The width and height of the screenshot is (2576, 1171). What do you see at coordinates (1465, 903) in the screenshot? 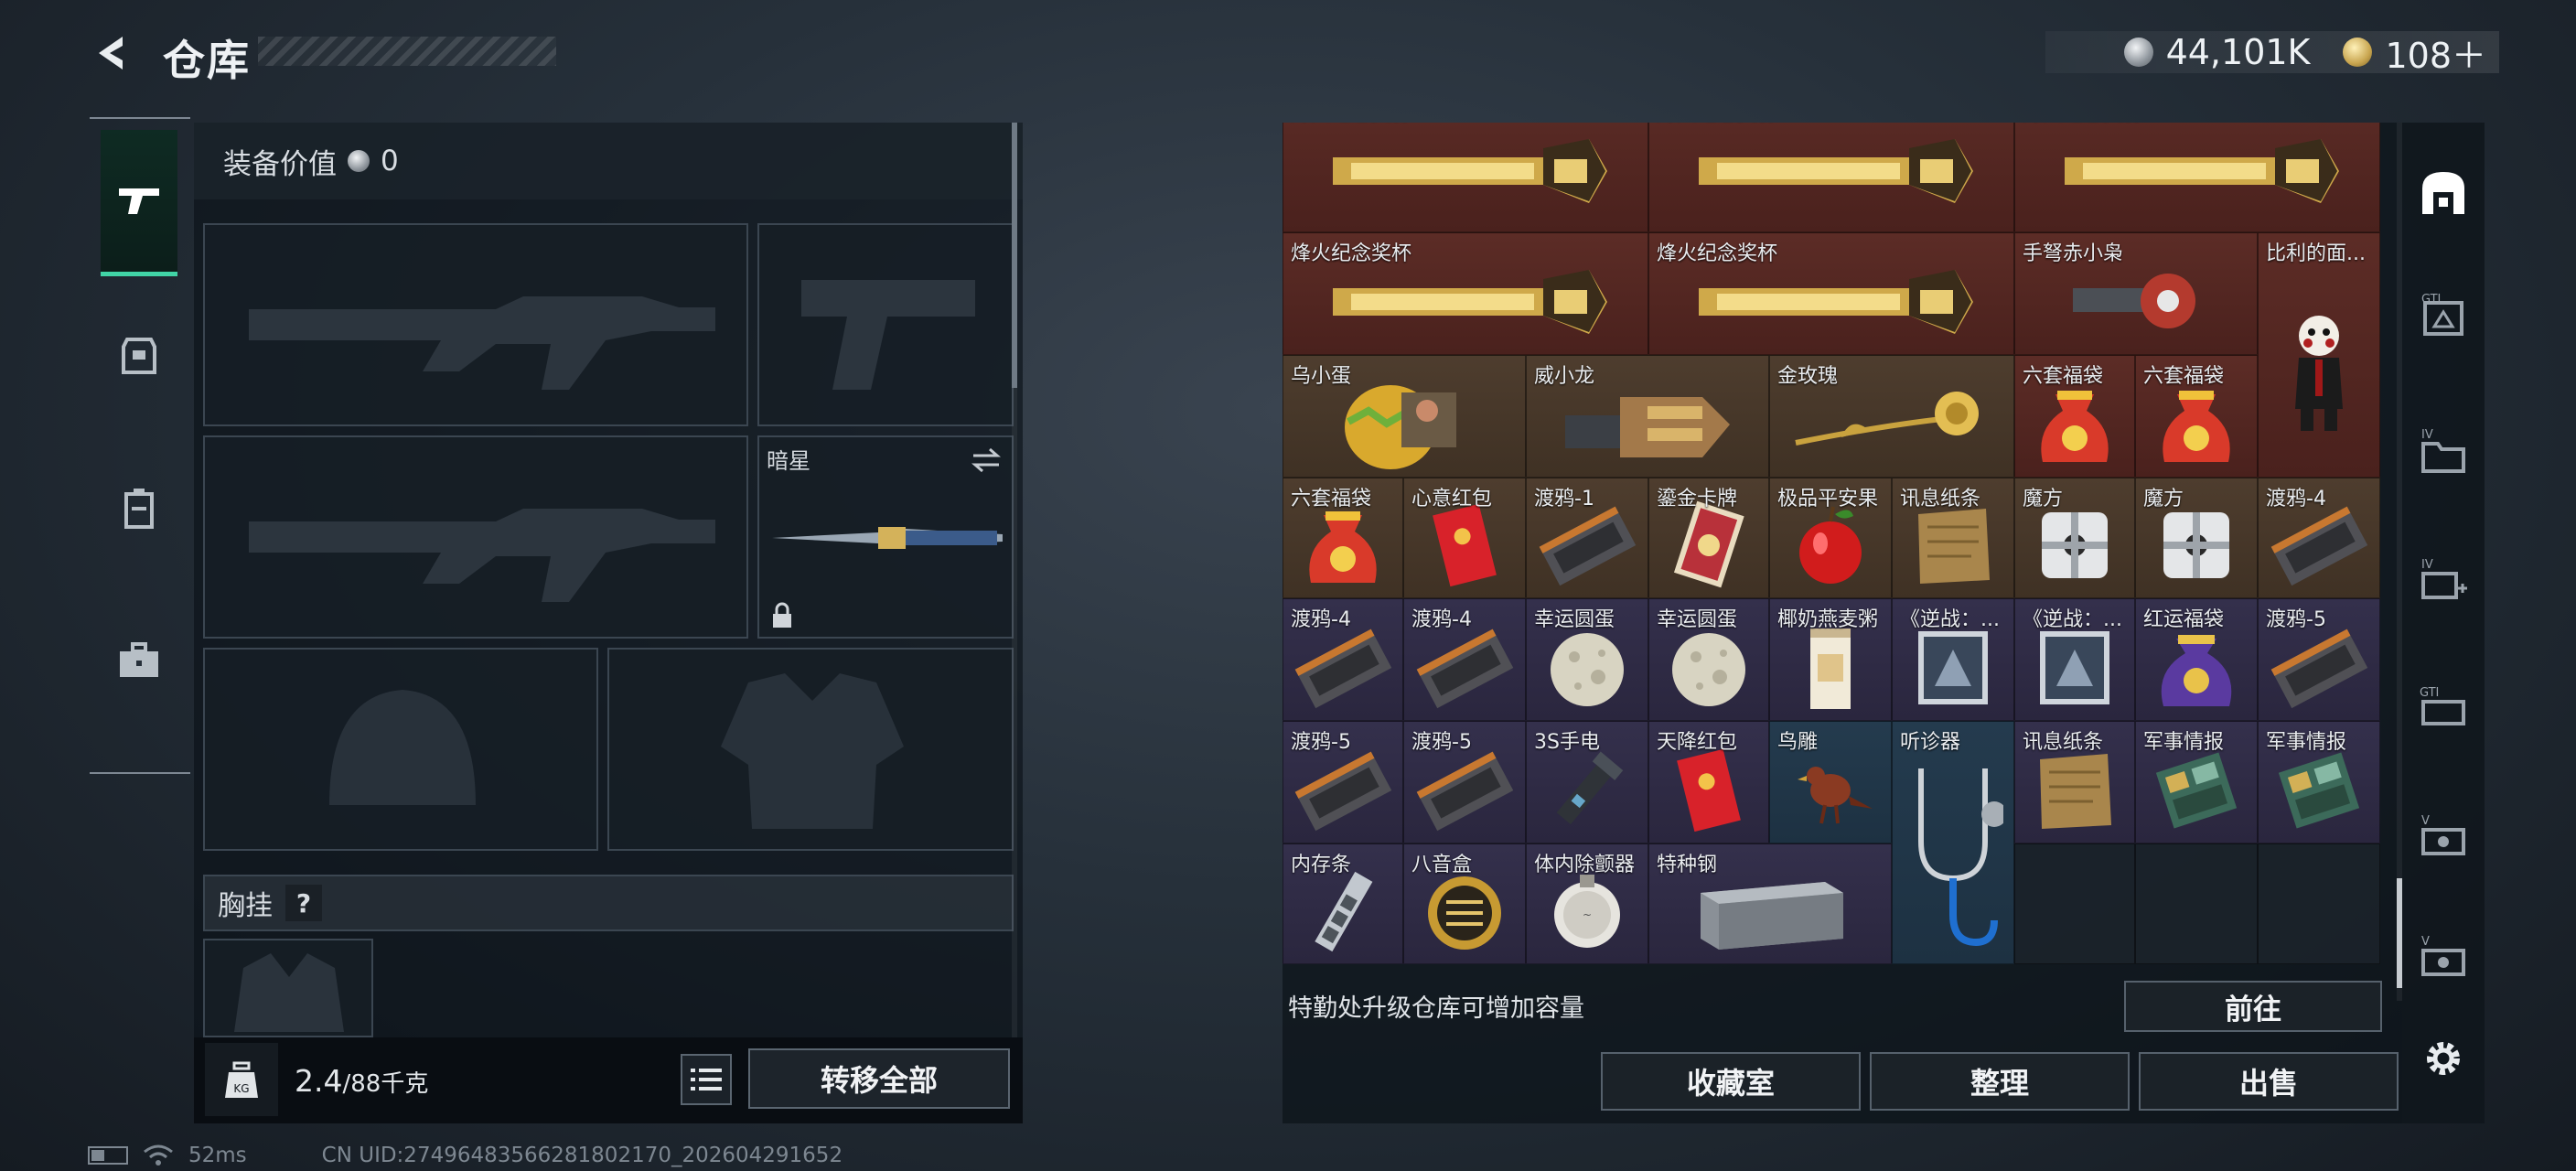
I see `grid-item-music-box: 八音盒` at bounding box center [1465, 903].